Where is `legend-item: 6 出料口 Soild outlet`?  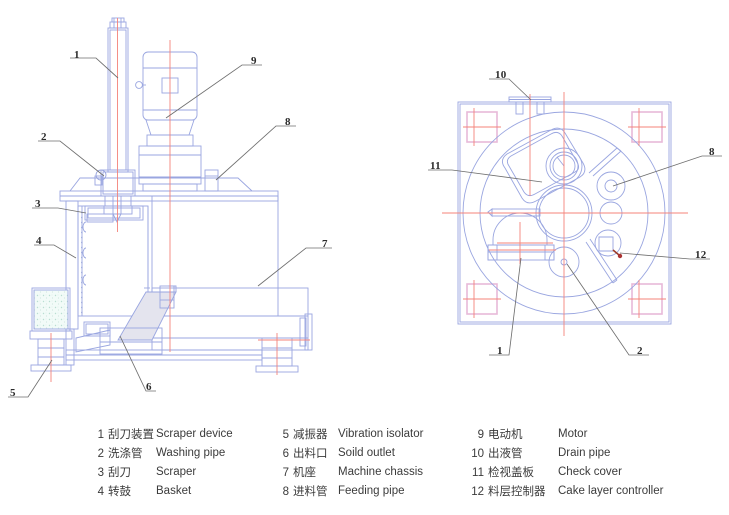
legend-item: 6 出料口 Soild outlet is located at coordinates (334, 453).